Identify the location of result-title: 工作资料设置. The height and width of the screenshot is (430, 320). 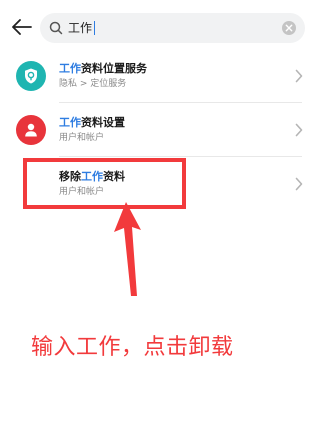
(92, 123).